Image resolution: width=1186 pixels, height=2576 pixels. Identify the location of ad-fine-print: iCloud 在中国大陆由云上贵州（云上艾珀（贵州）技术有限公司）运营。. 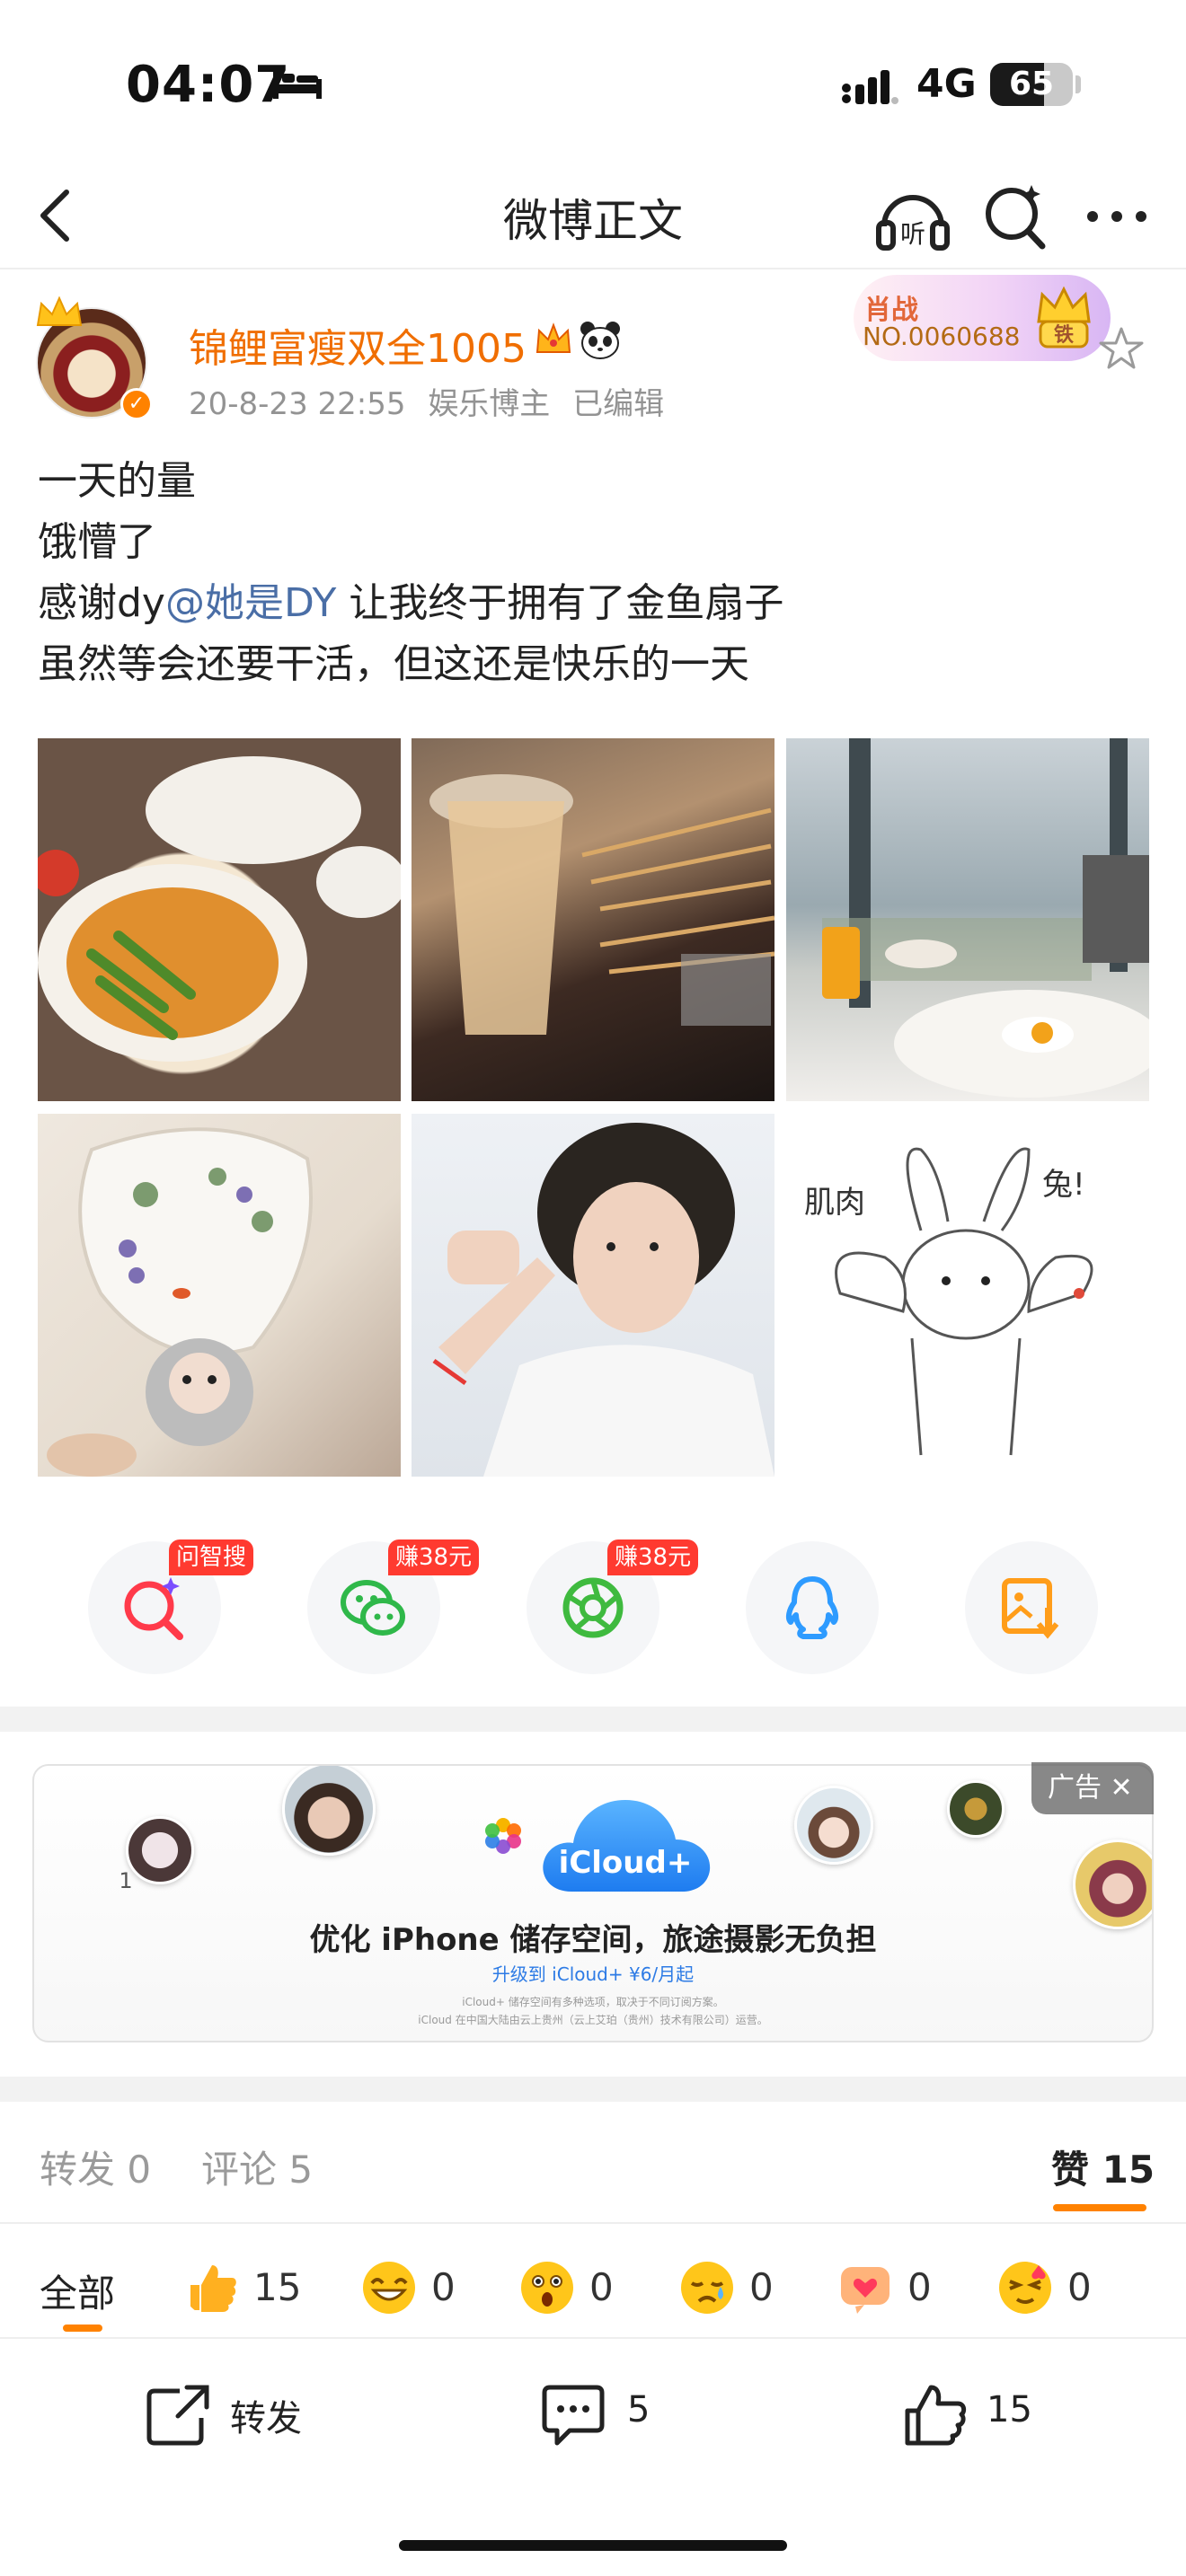
(593, 2020).